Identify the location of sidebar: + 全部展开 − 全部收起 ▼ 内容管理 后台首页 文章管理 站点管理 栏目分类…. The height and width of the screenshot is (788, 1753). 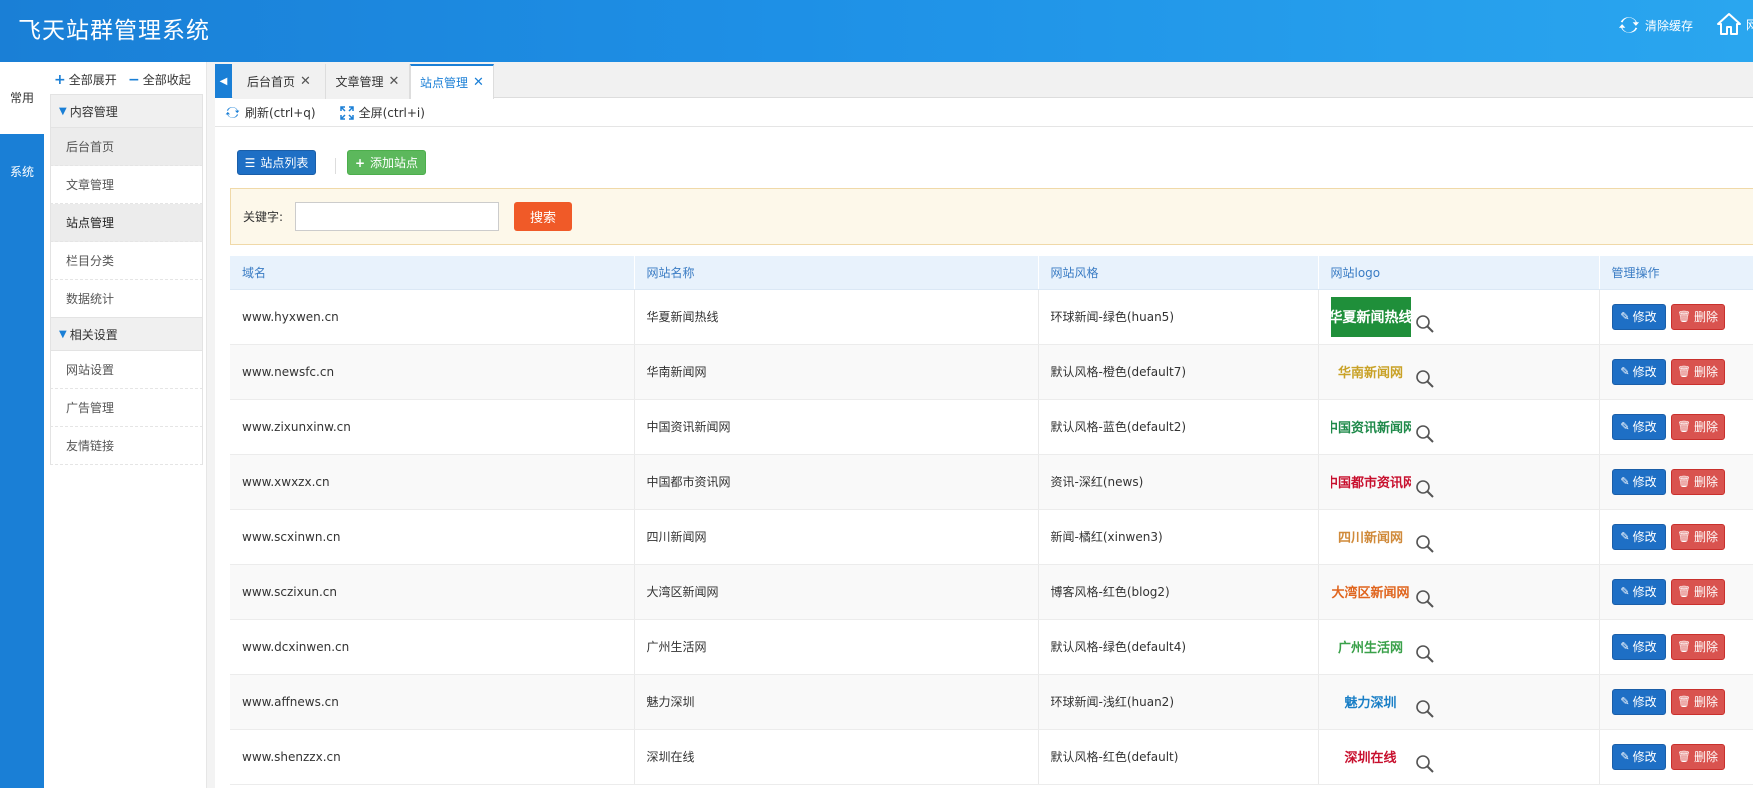
(125, 425).